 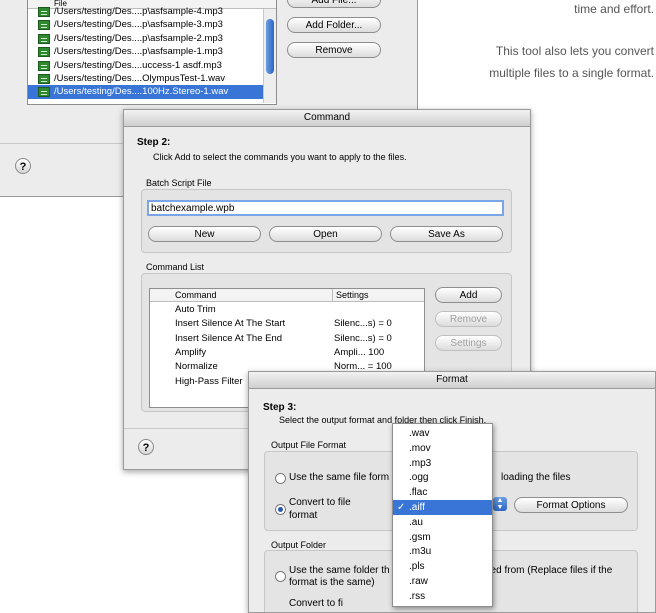 I want to click on settings-column-header: Settings, so click(x=350, y=295).